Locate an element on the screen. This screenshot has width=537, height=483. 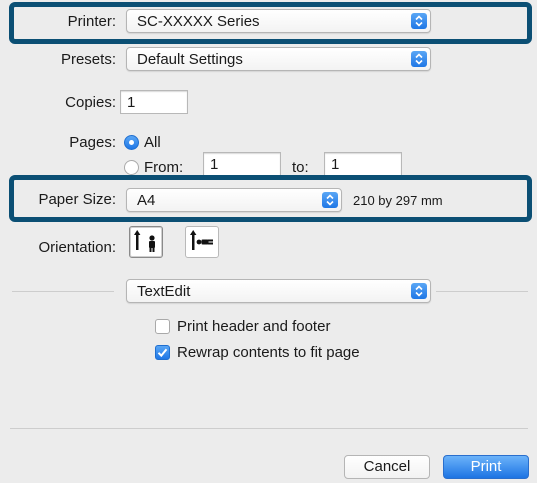
print-button: Print is located at coordinates (486, 467).